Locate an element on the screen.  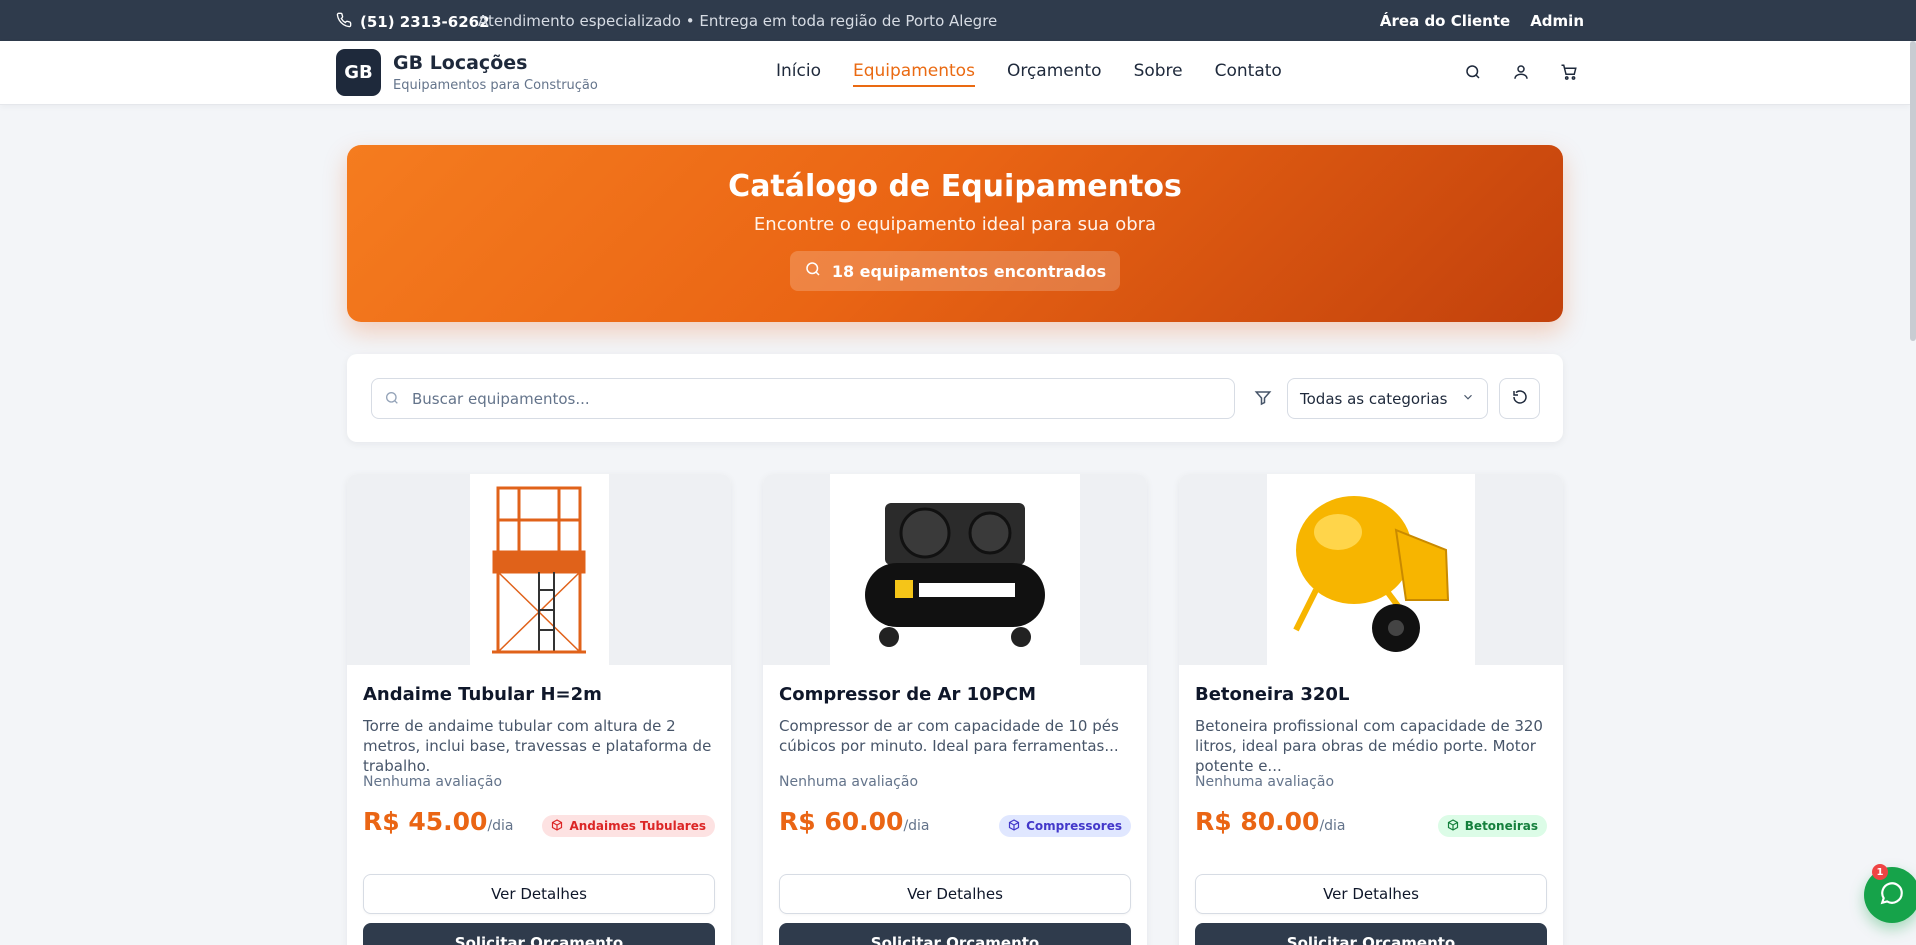
nav-inicio: Início is located at coordinates (798, 71).